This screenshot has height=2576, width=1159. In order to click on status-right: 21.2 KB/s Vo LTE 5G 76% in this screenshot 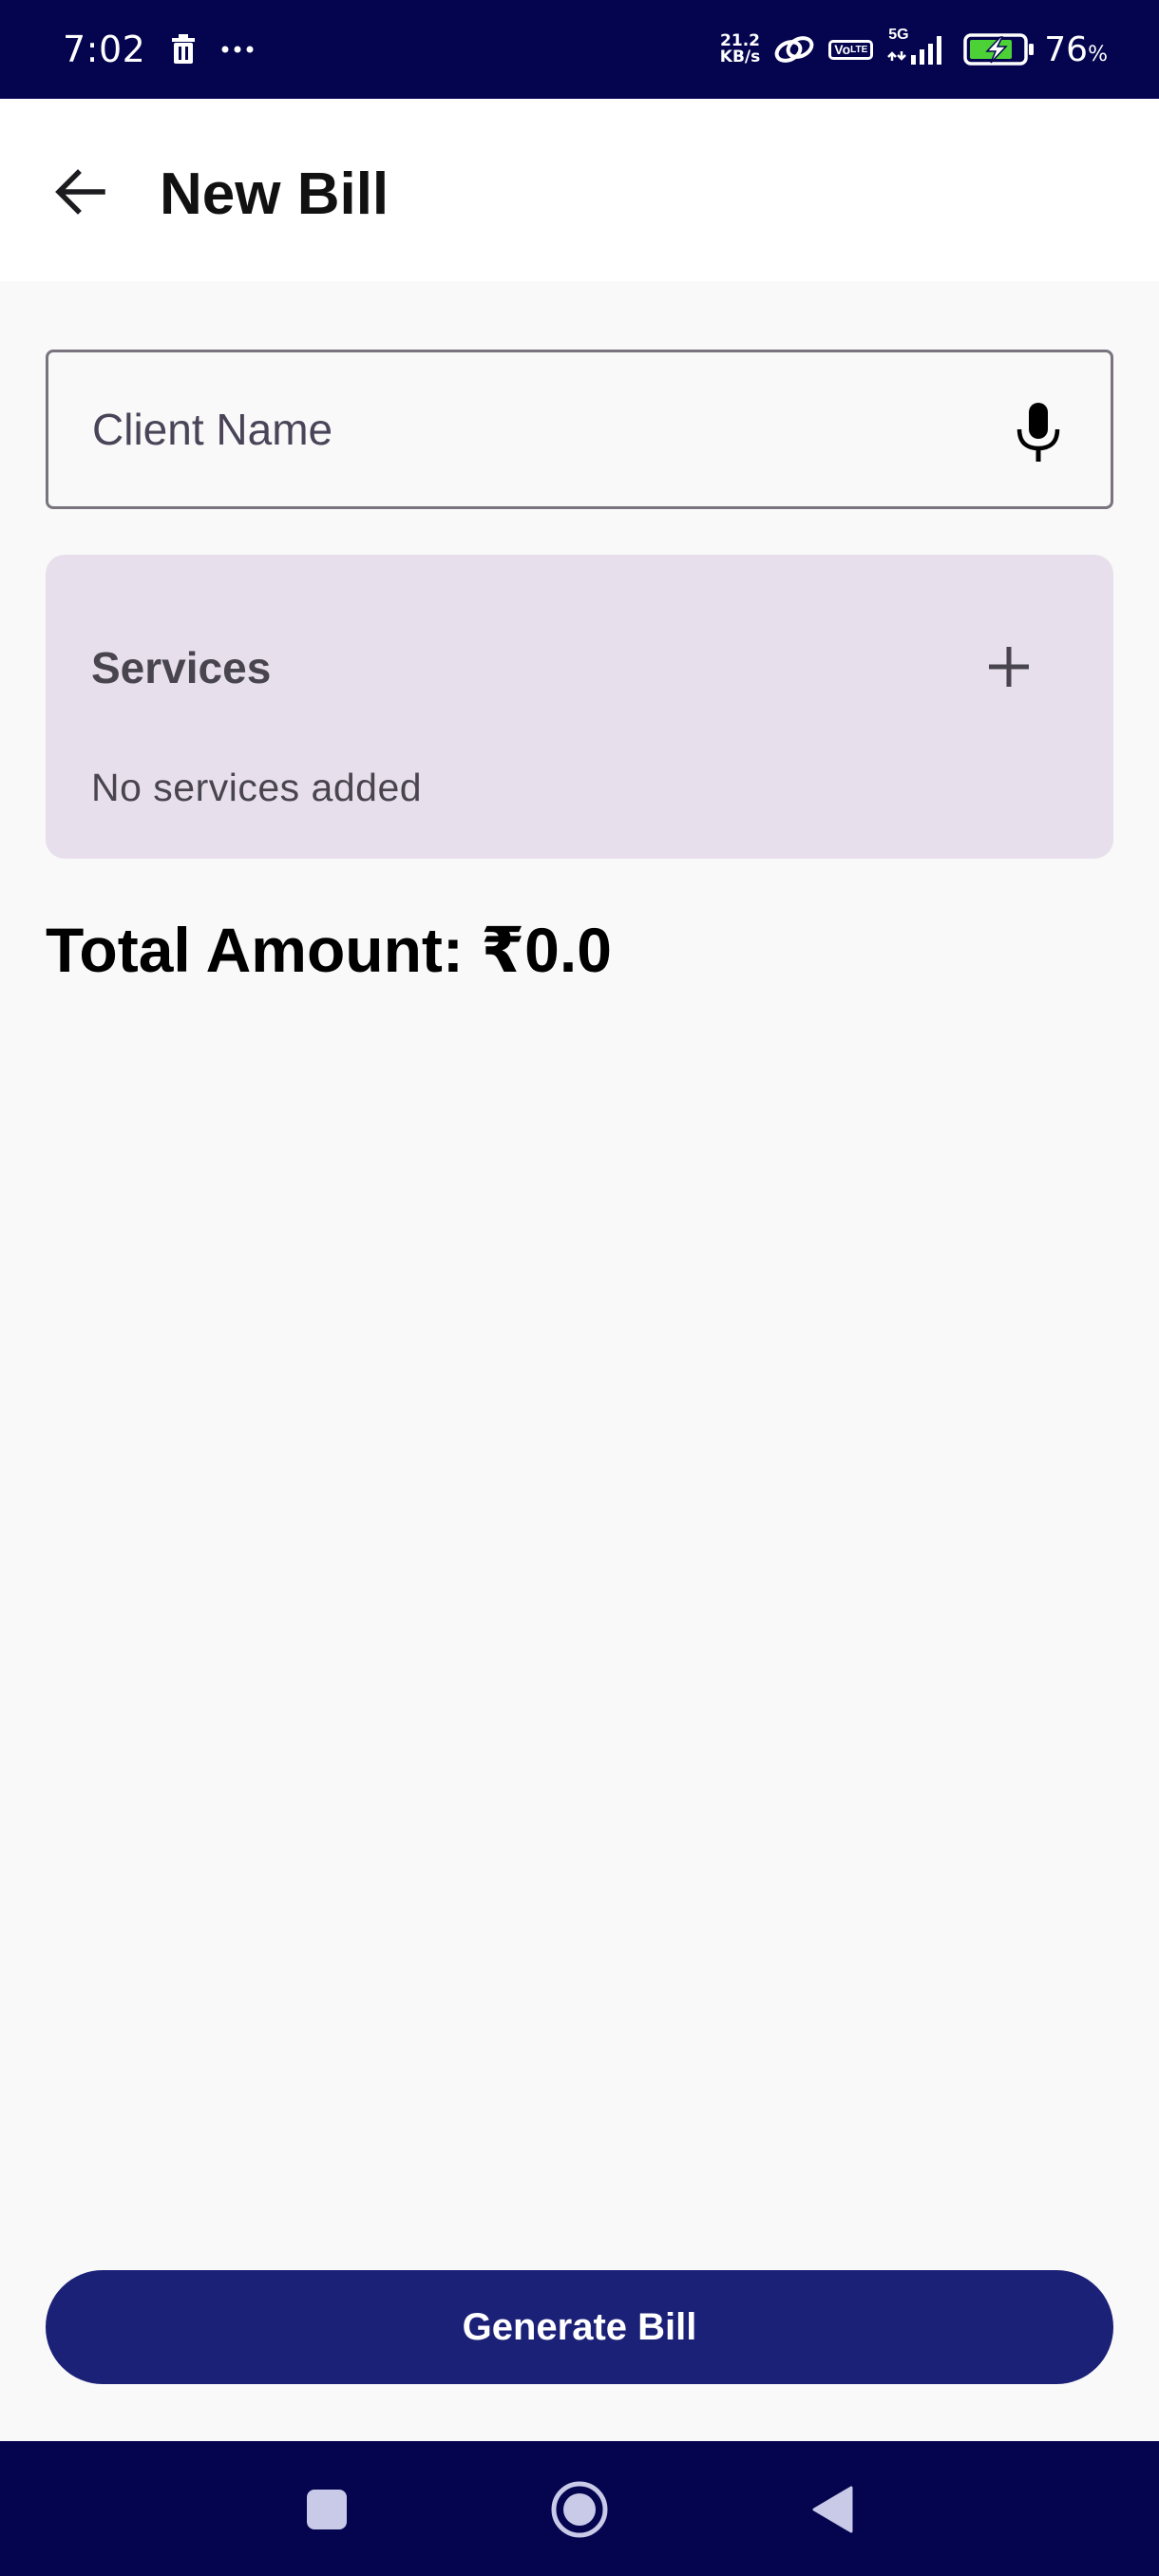, I will do `click(907, 48)`.